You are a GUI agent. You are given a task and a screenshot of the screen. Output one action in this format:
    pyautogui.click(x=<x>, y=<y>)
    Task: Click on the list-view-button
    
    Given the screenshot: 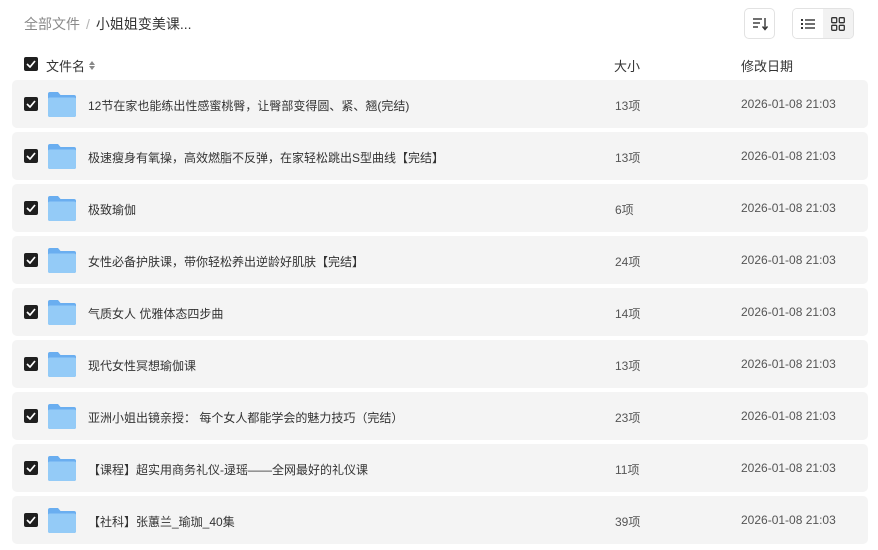 What is the action you would take?
    pyautogui.click(x=808, y=23)
    